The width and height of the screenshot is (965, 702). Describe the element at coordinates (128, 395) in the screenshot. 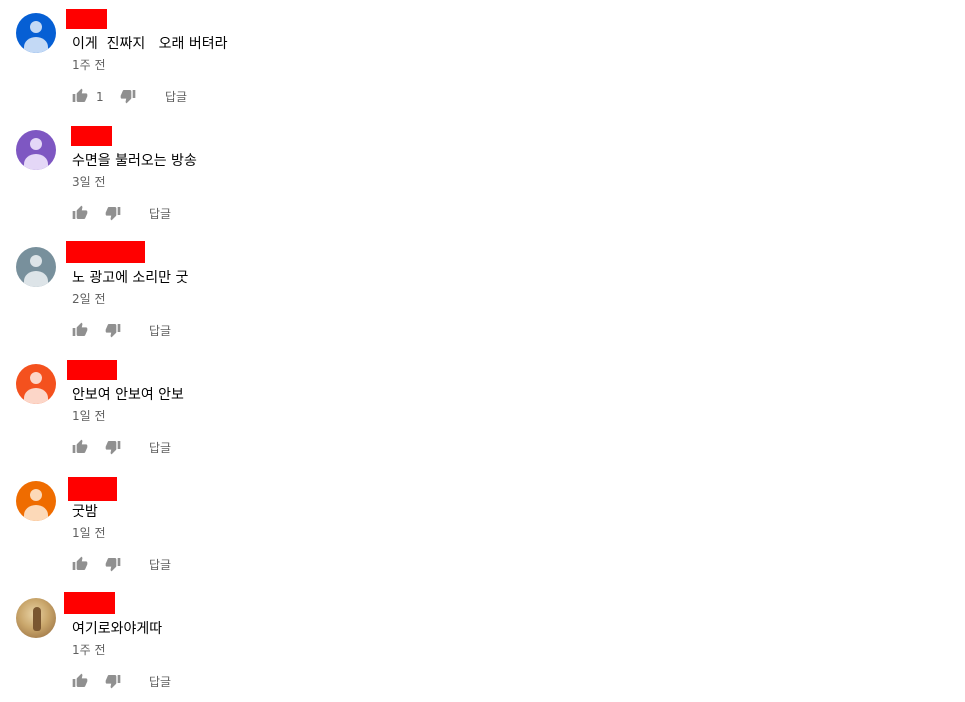

I see `comment-text: 안보여 안보여 안보` at that location.